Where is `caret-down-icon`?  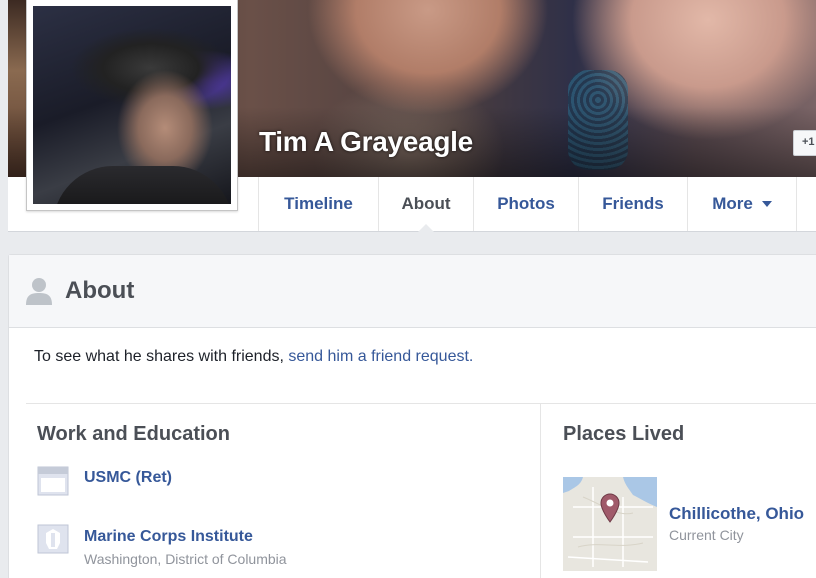
caret-down-icon is located at coordinates (766, 204).